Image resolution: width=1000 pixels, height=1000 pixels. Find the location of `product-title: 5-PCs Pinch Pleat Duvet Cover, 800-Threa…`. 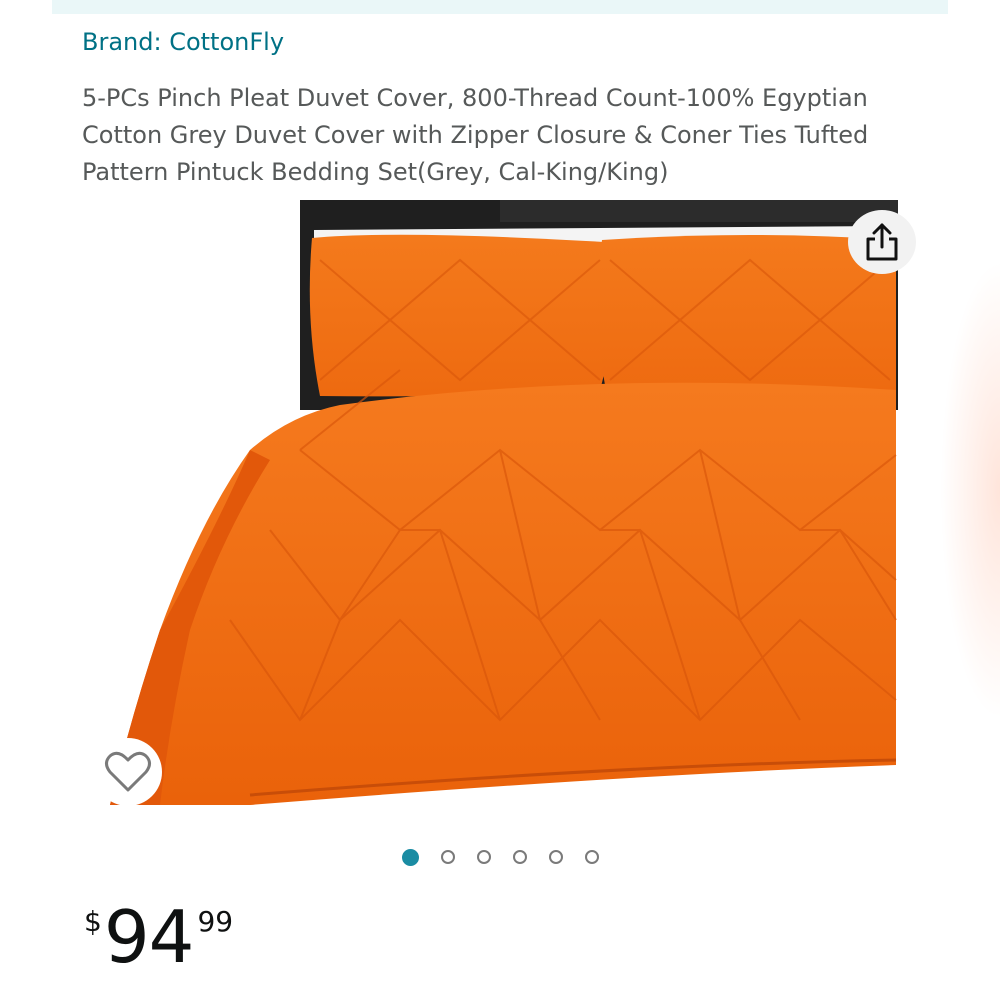

product-title: 5-PCs Pinch Pleat Duvet Cover, 800-Threa… is located at coordinates (475, 135).